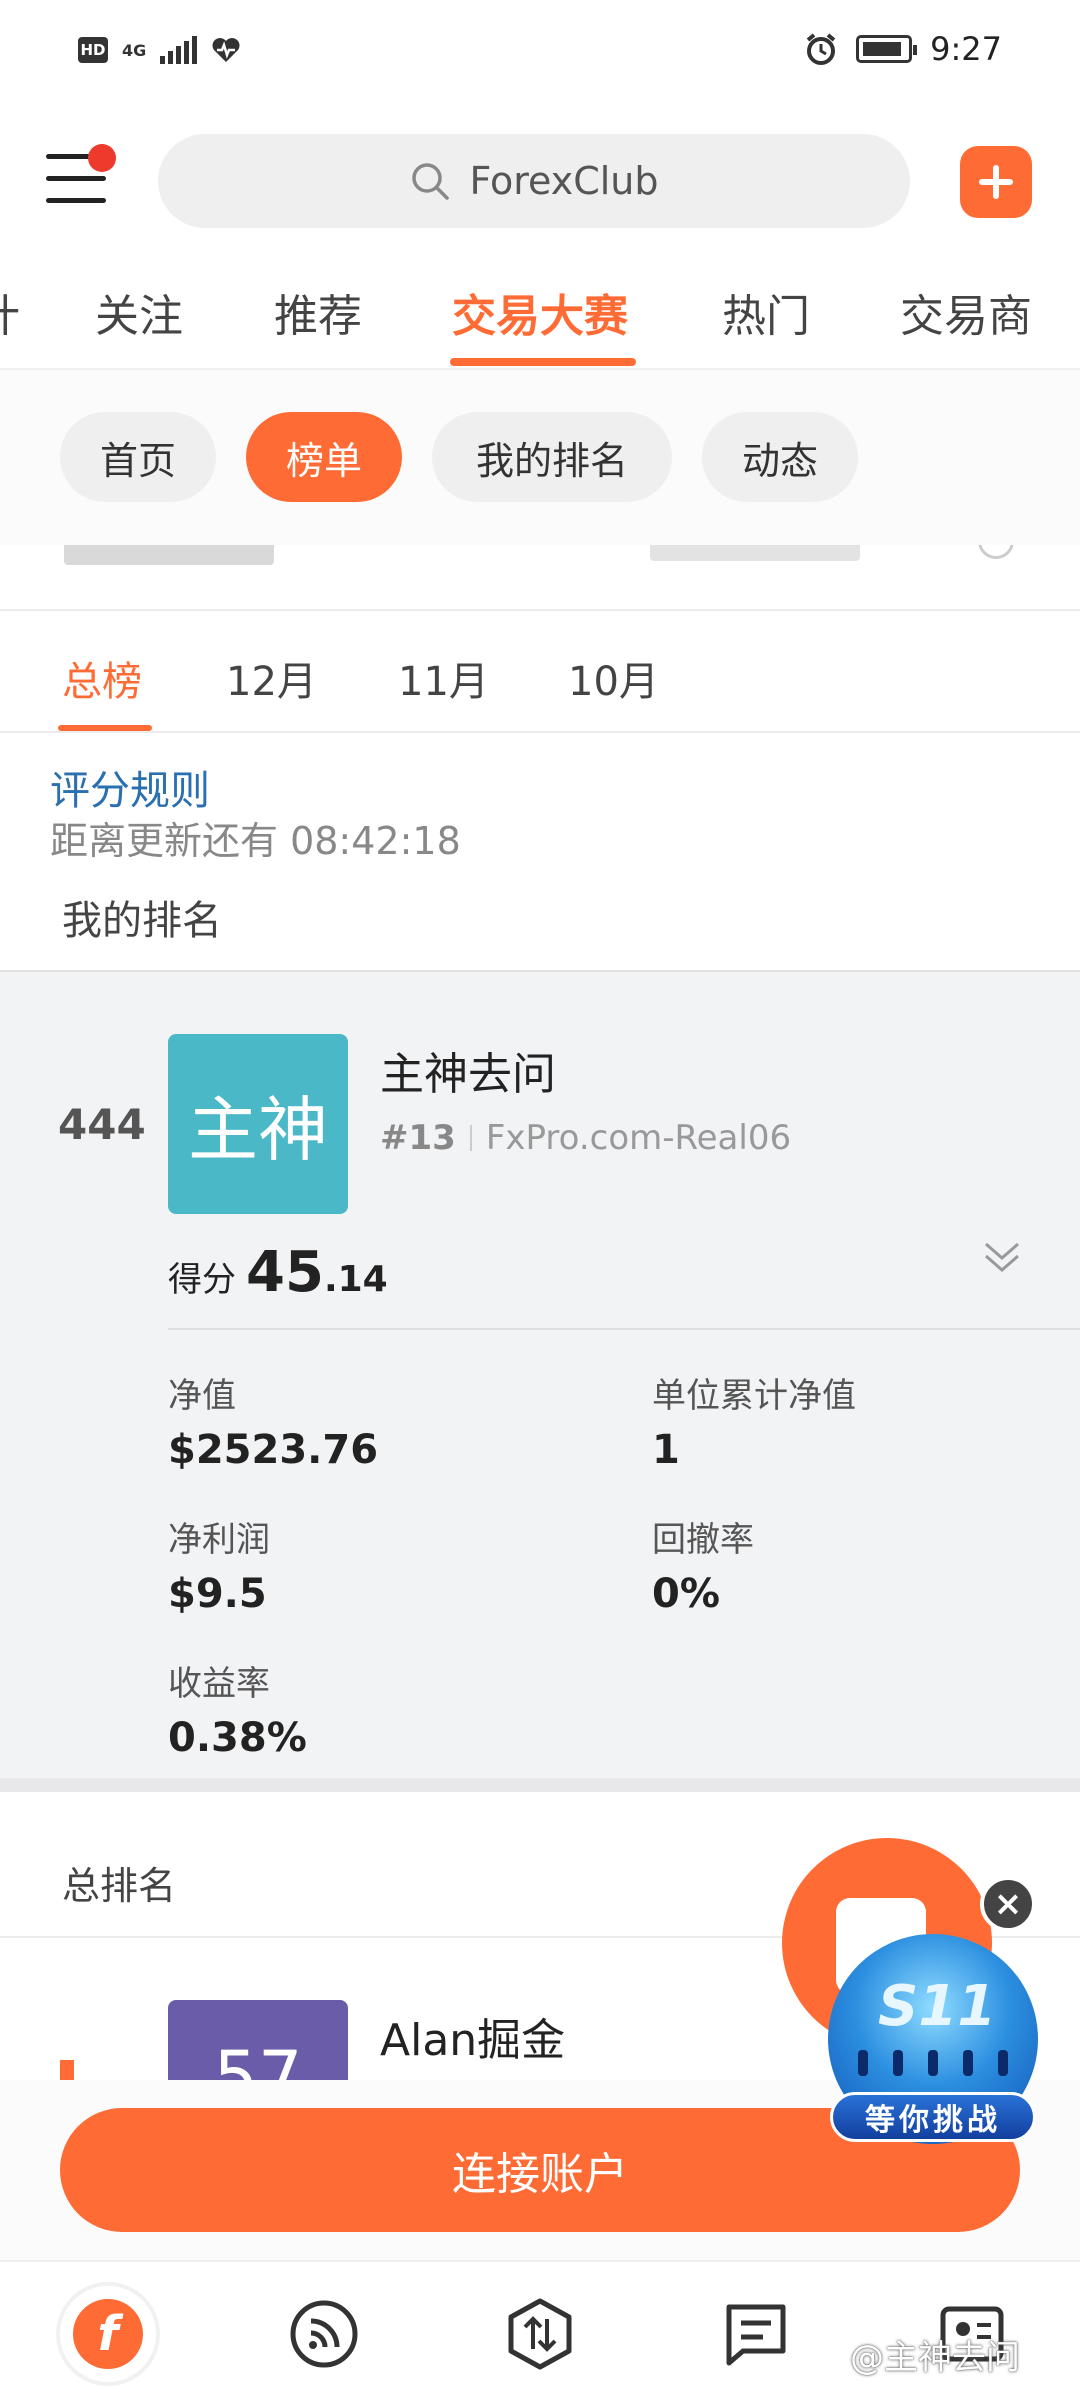 Image resolution: width=1080 pixels, height=2400 pixels. Describe the element at coordinates (258, 1124) in the screenshot. I see `avatar: 主神` at that location.